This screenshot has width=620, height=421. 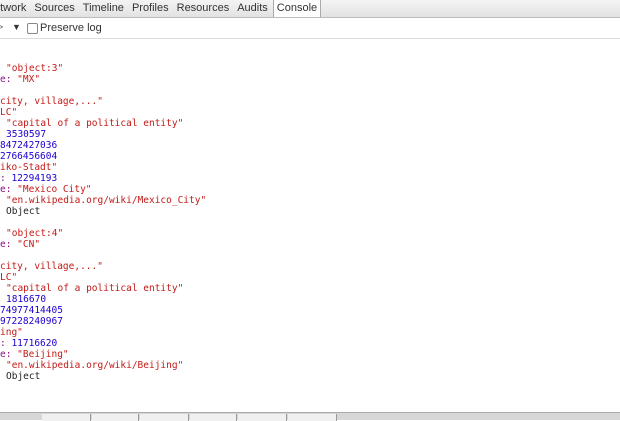 I want to click on console-line: "object:3", so click(x=34, y=68).